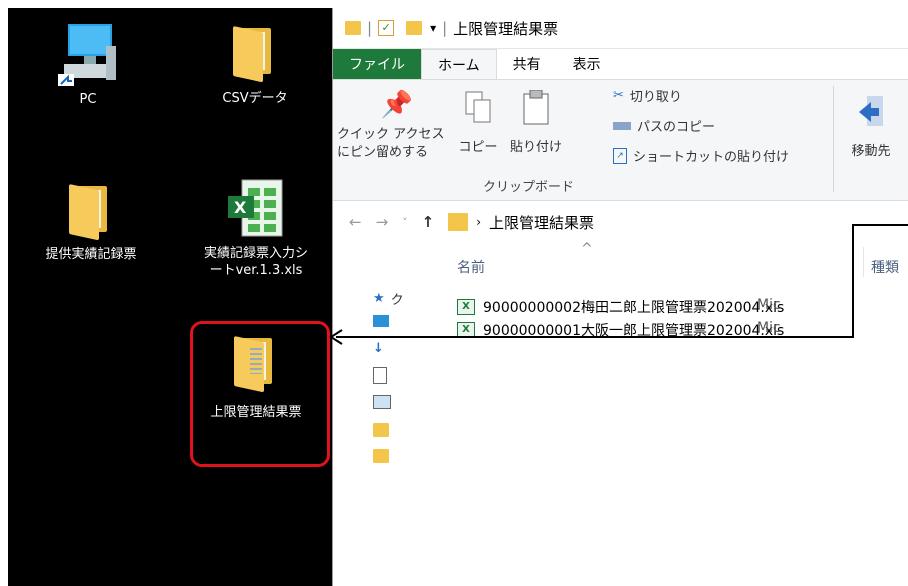 Image resolution: width=908 pixels, height=586 pixels. I want to click on copy-path-icon, so click(622, 125).